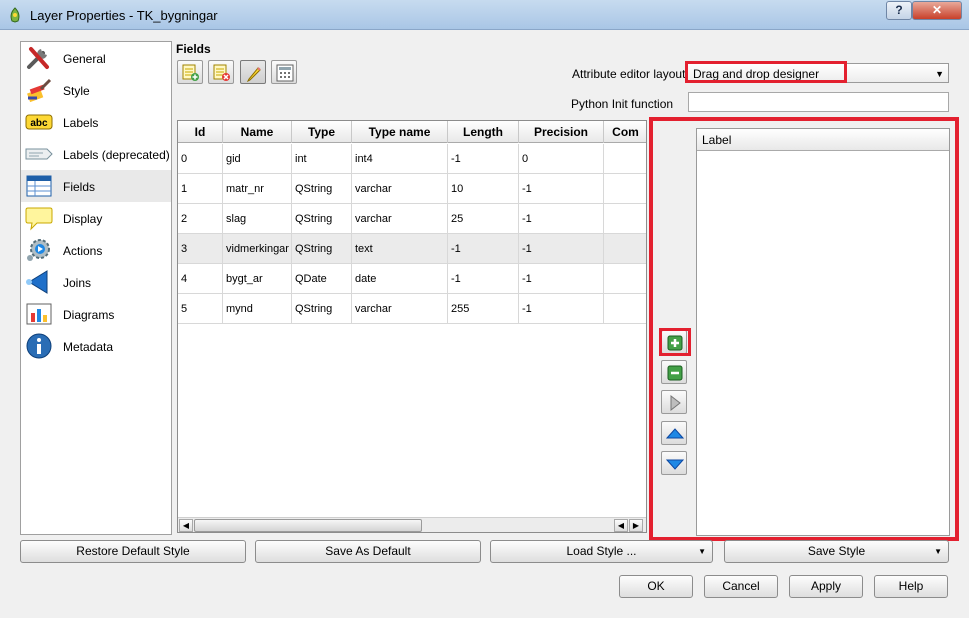 This screenshot has width=969, height=618. I want to click on restore-default-style-button: Restore Default Style, so click(133, 551).